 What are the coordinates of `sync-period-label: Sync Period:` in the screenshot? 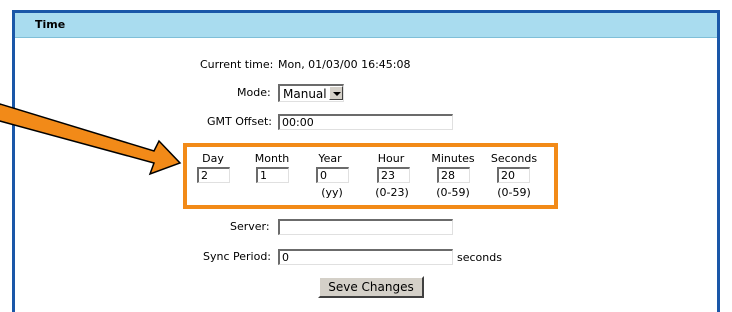 It's located at (237, 256).